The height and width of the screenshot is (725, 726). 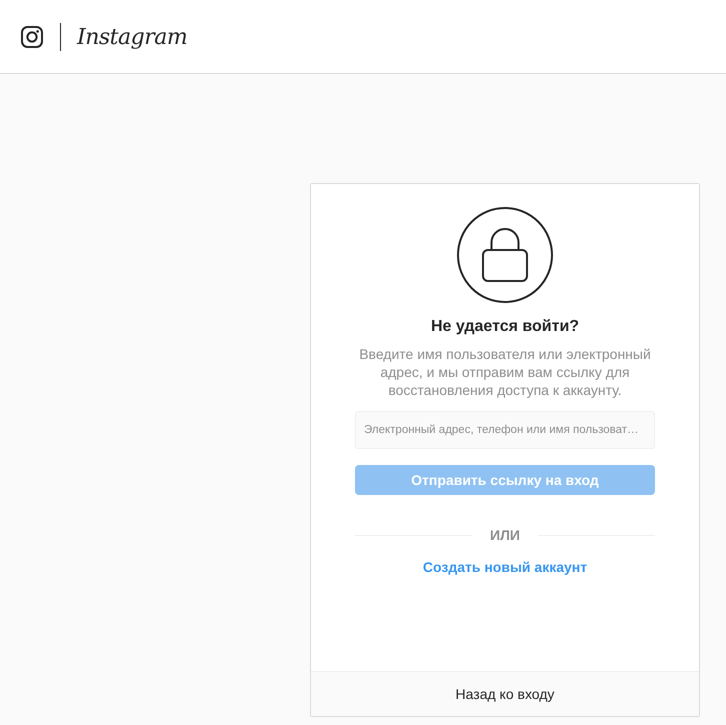 What do you see at coordinates (505, 693) in the screenshot?
I see `back-to-login-button: Назад ко входу` at bounding box center [505, 693].